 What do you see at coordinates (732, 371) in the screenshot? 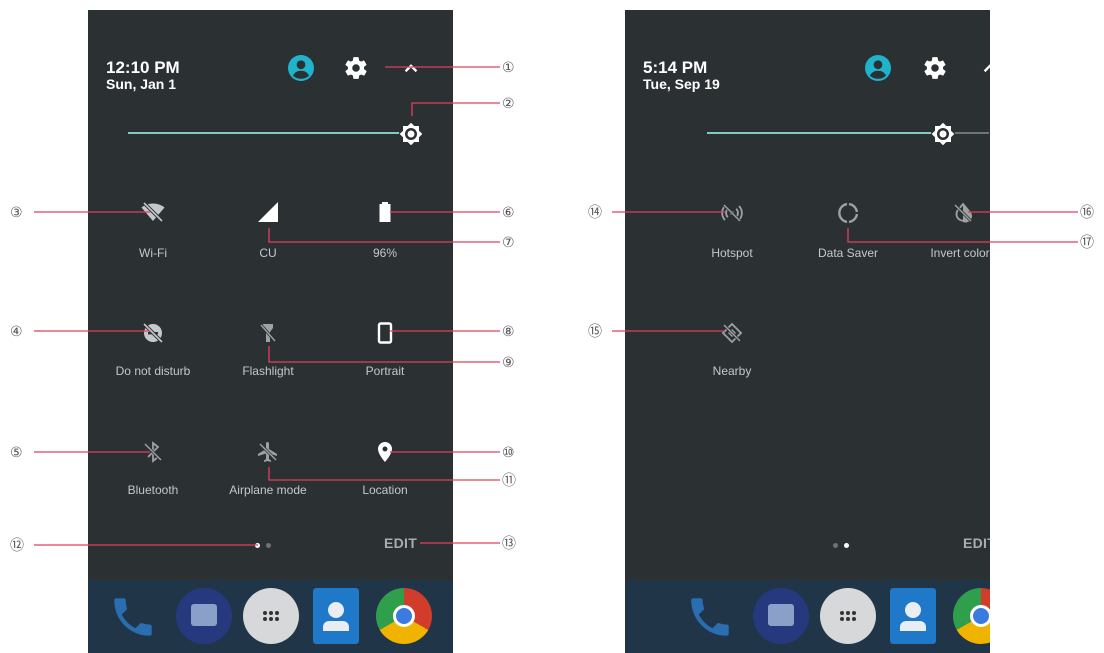
I see `tile-label-nearby: Nearby` at bounding box center [732, 371].